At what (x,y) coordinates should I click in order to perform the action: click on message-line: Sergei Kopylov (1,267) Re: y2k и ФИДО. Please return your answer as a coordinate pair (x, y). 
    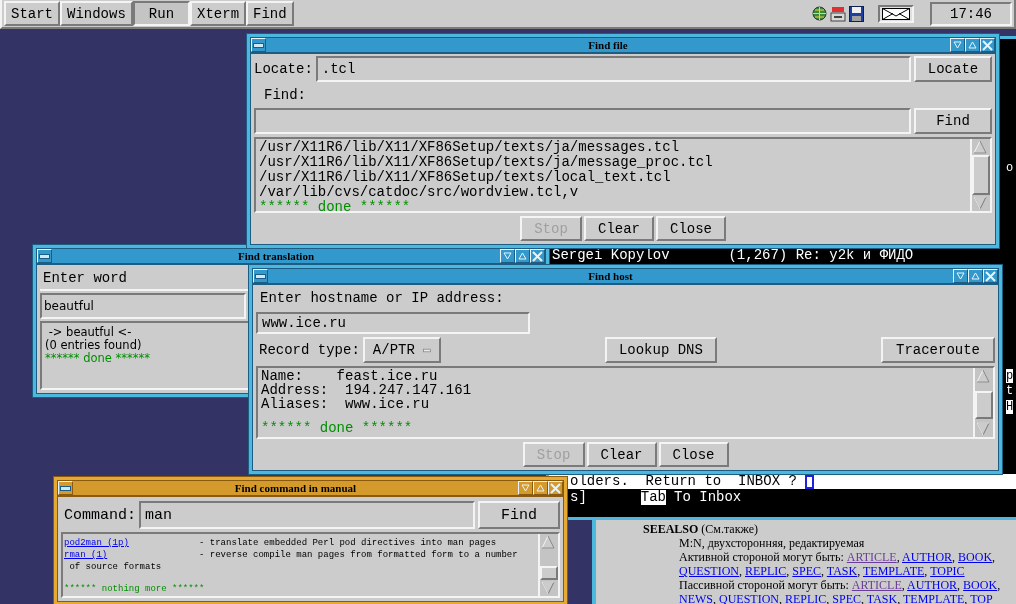
    Looking at the image, I should click on (733, 255).